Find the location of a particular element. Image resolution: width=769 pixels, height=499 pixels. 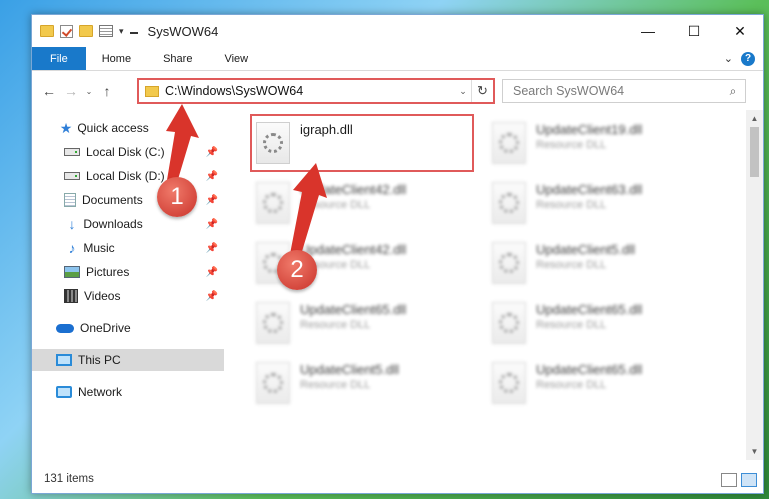

cloud-icon is located at coordinates (65, 328).